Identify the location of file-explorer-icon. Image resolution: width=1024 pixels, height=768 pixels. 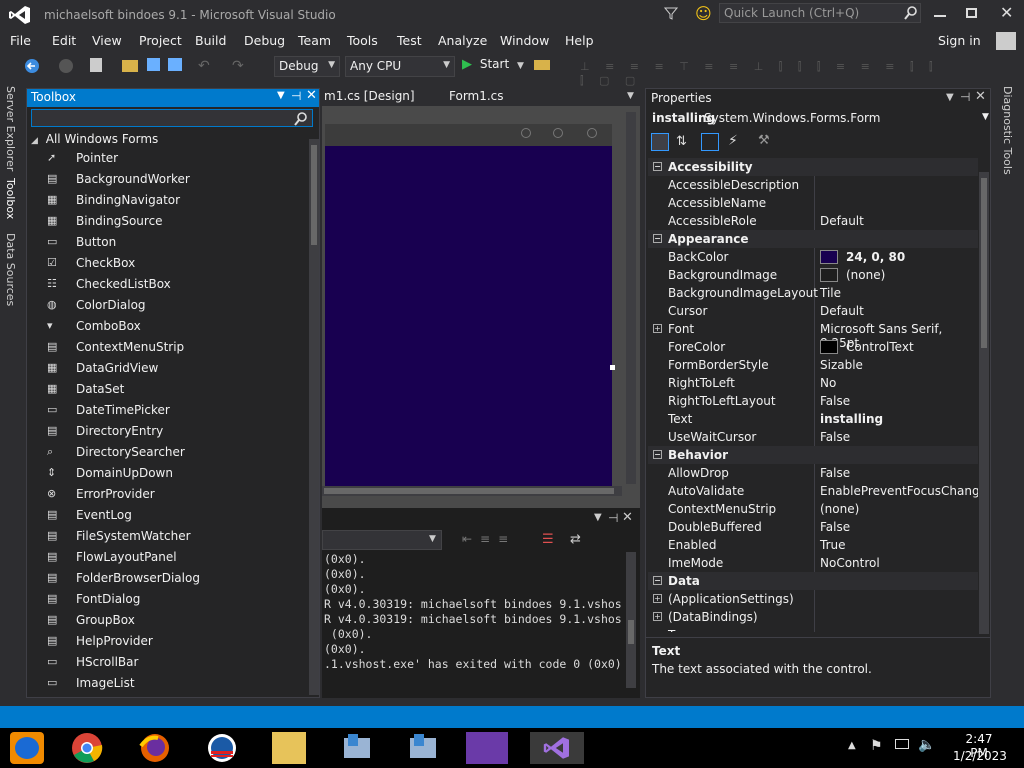
(289, 748).